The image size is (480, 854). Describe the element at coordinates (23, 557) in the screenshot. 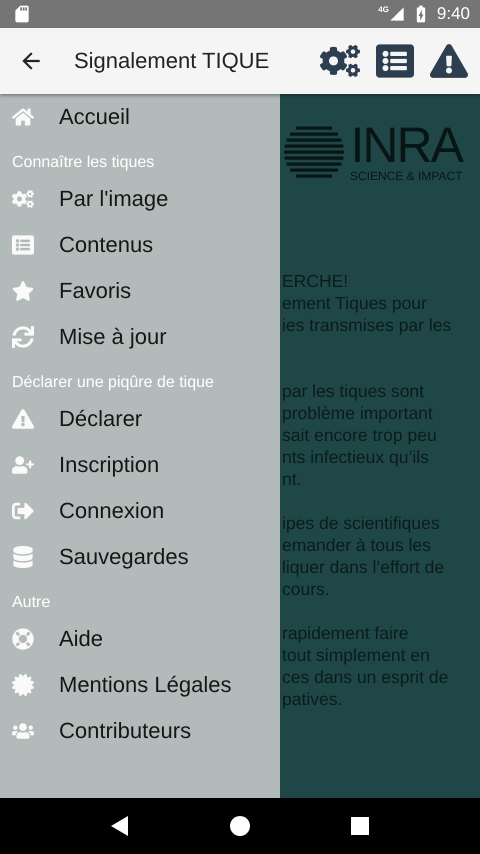

I see `database-icon` at that location.